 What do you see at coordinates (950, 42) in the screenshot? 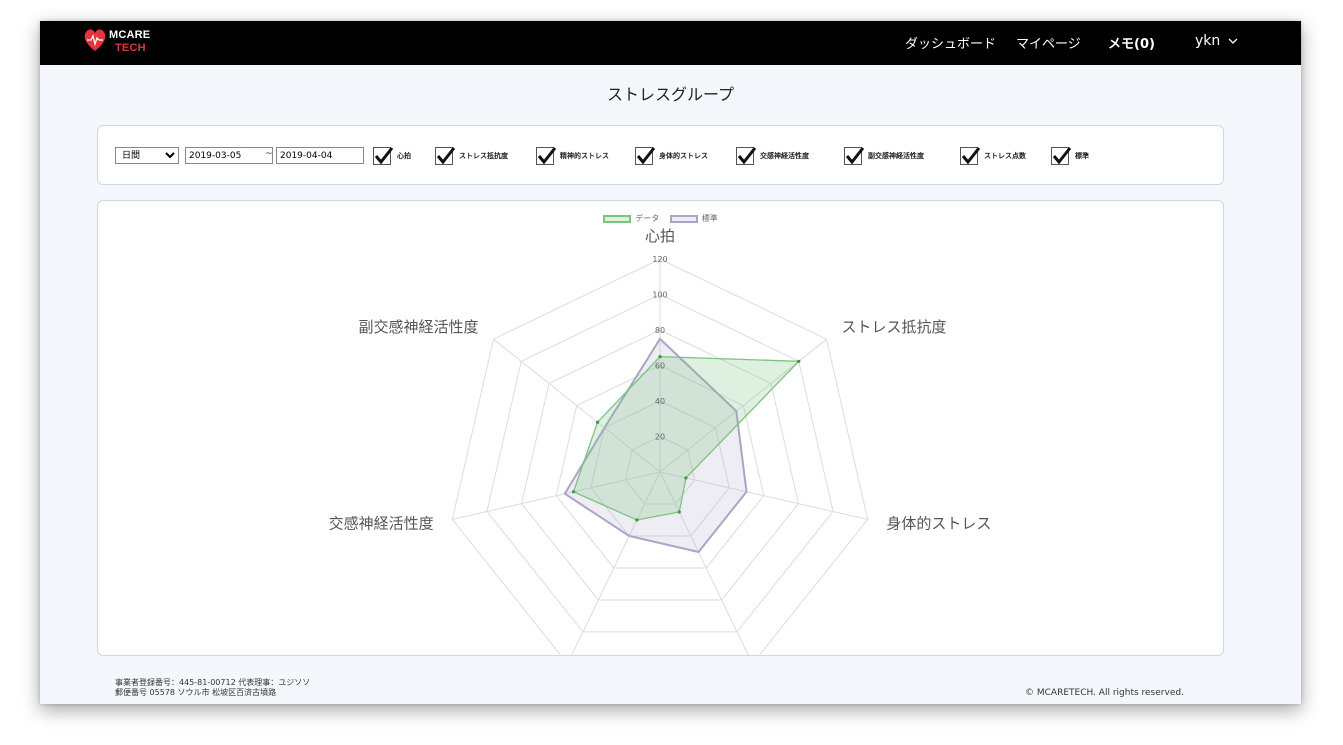
I see `nav-dashboard-link: ダッシュボード` at bounding box center [950, 42].